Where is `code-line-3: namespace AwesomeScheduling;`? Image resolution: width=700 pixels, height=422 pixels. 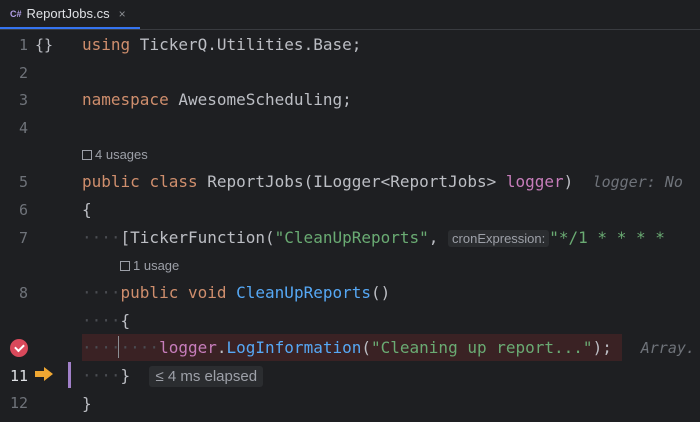 code-line-3: namespace AwesomeScheduling; is located at coordinates (217, 100).